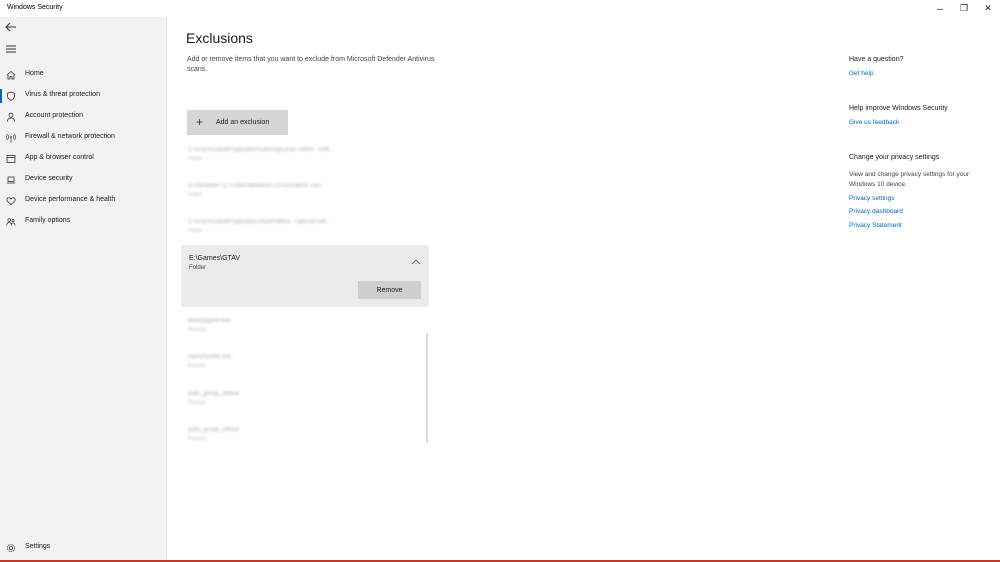 The image size is (1000, 562). I want to click on exclusion-path: E:\Games\GTAV, so click(215, 258).